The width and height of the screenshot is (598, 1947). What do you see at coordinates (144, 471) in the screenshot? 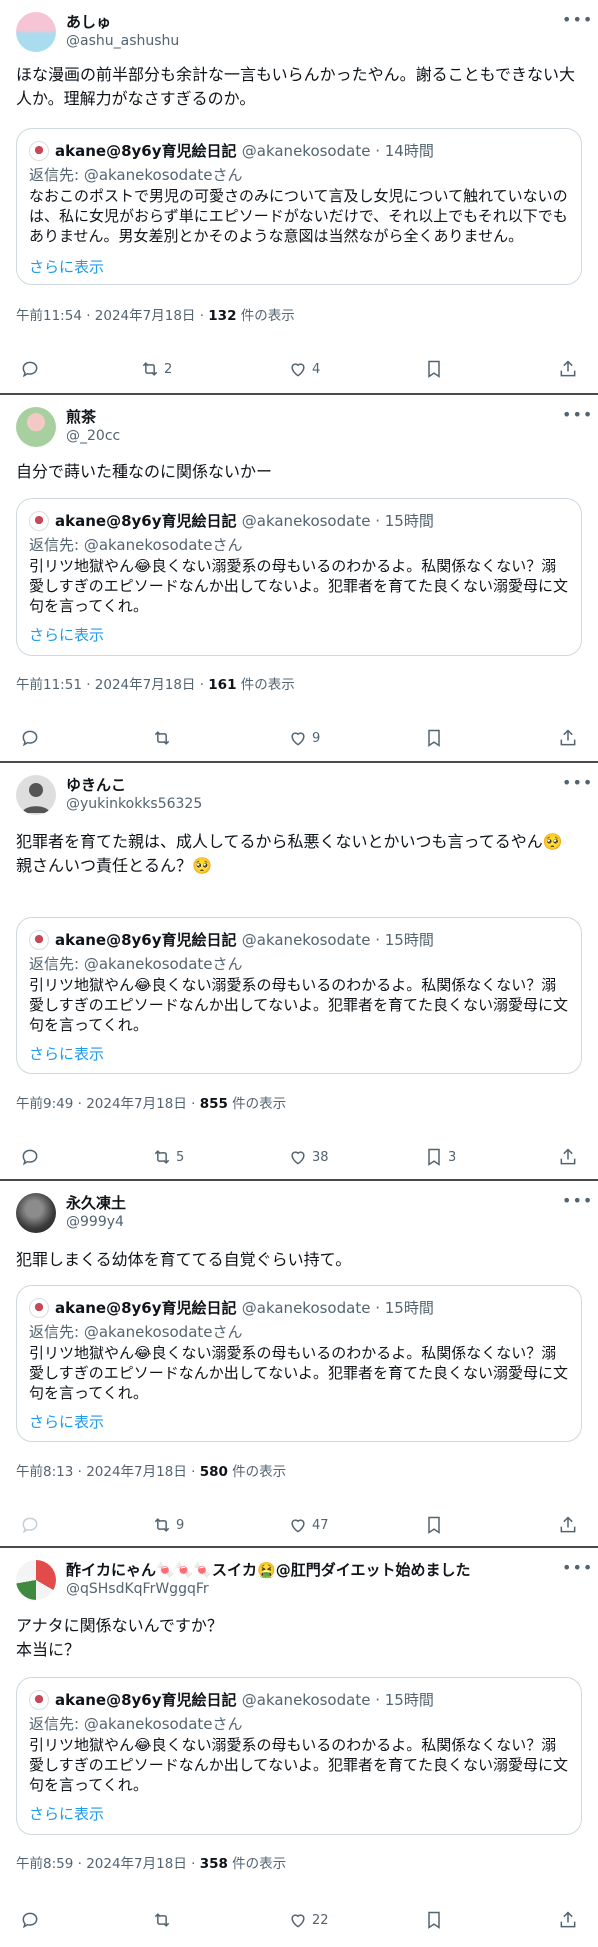
I see `tweet-text: 自分で蒔いた種なのに関係ないかー` at bounding box center [144, 471].